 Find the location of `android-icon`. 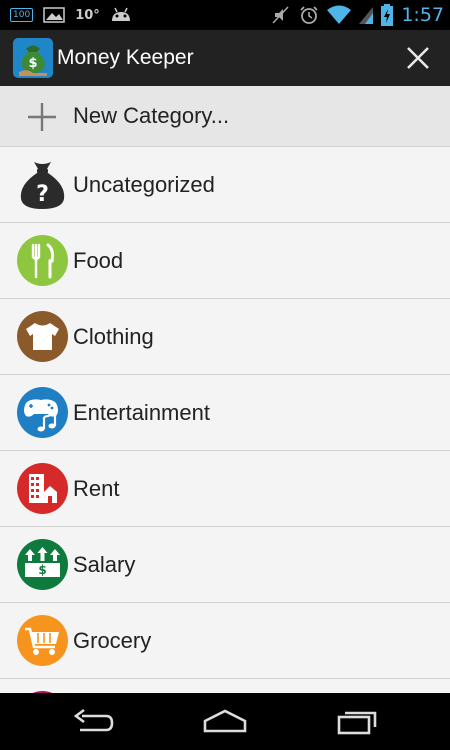

android-icon is located at coordinates (121, 15).